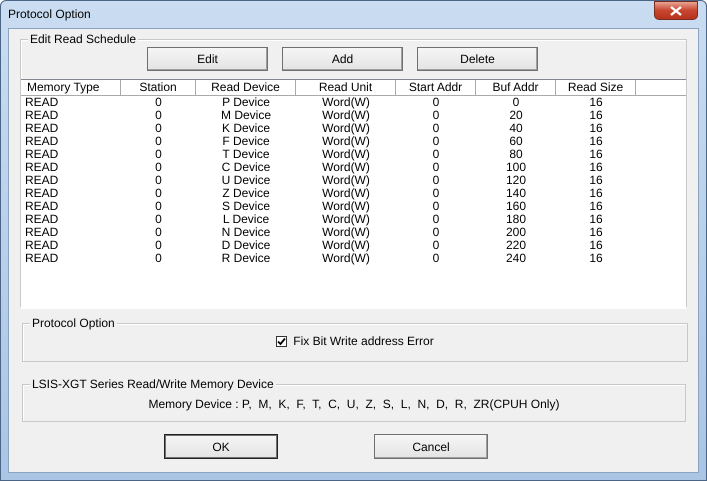 The width and height of the screenshot is (707, 481). I want to click on toolbar-button: Edit, so click(207, 59).